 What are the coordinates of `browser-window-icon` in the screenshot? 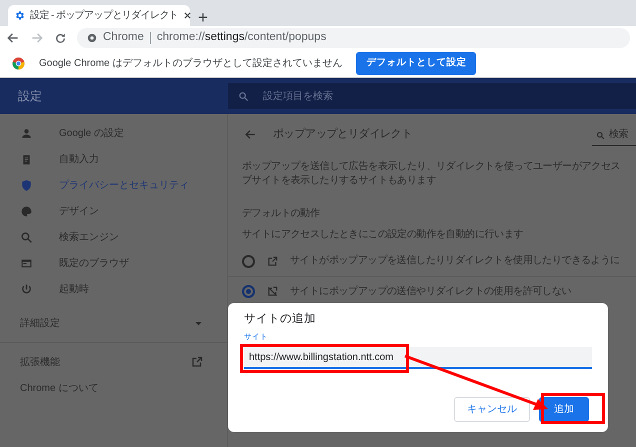 It's located at (26, 263).